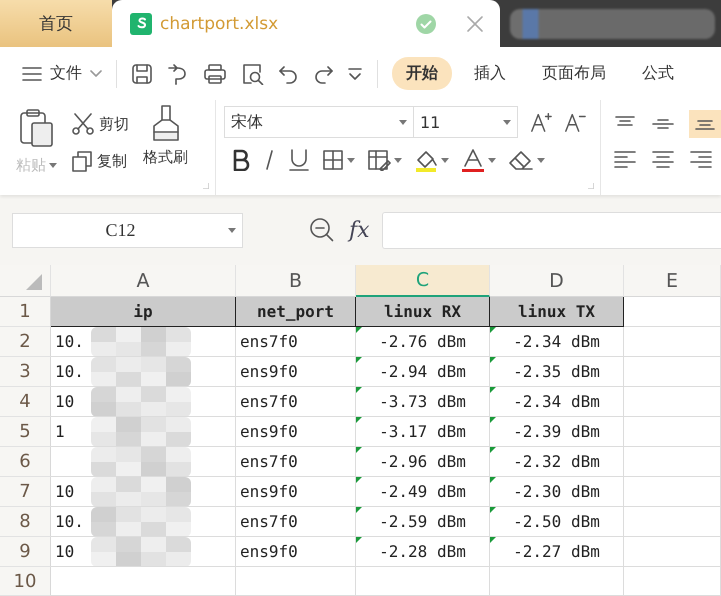  What do you see at coordinates (253, 73) in the screenshot?
I see `print-preview-icon` at bounding box center [253, 73].